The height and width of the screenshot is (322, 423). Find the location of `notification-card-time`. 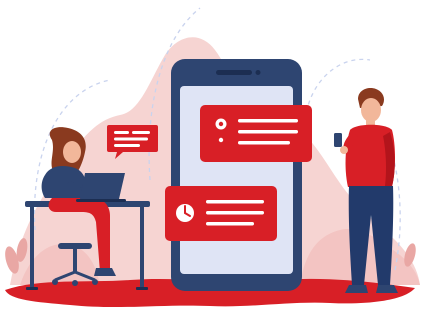

notification-card-time is located at coordinates (221, 213).